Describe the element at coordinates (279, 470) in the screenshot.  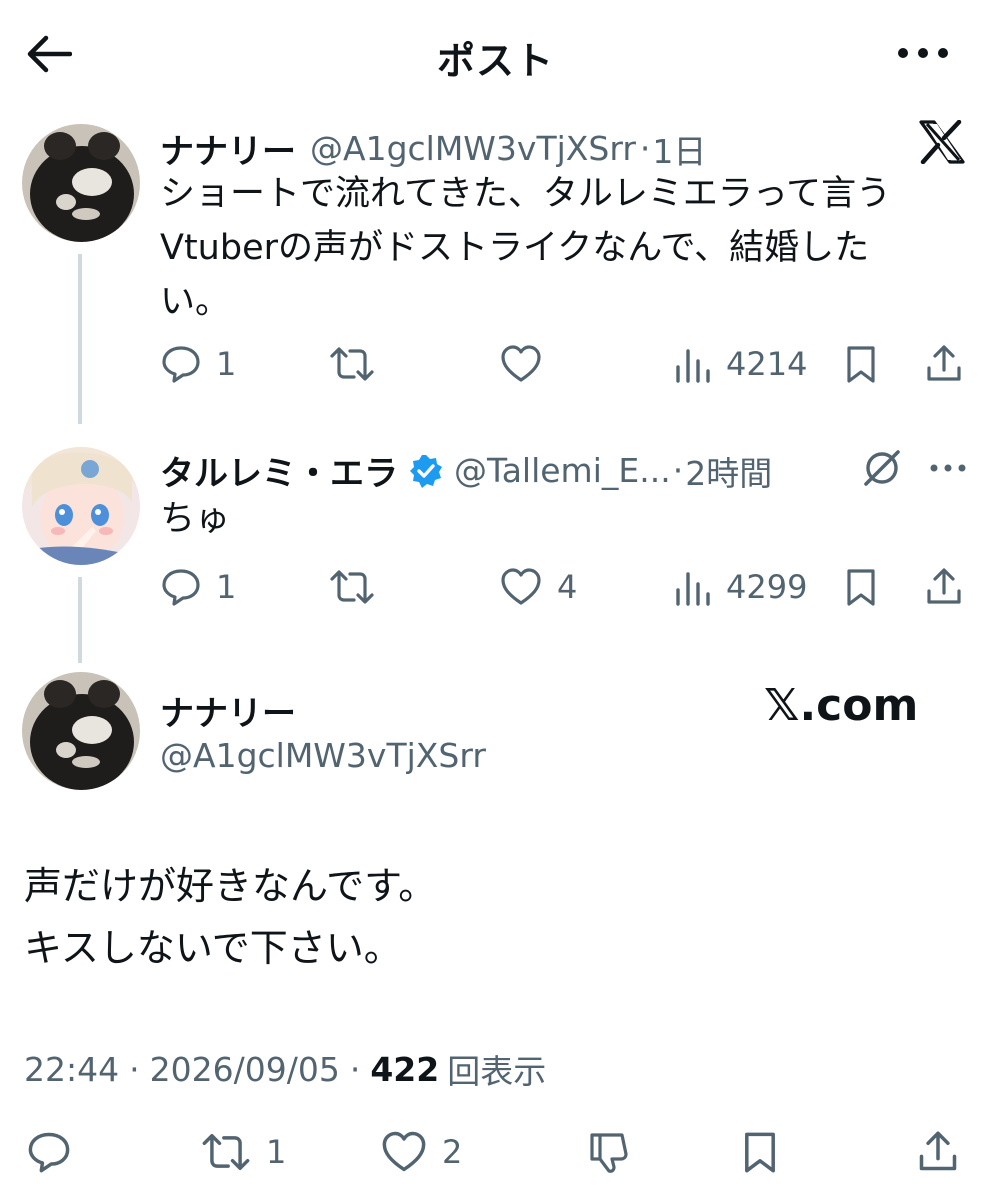
I see `display-name: タルレミ・エラ` at that location.